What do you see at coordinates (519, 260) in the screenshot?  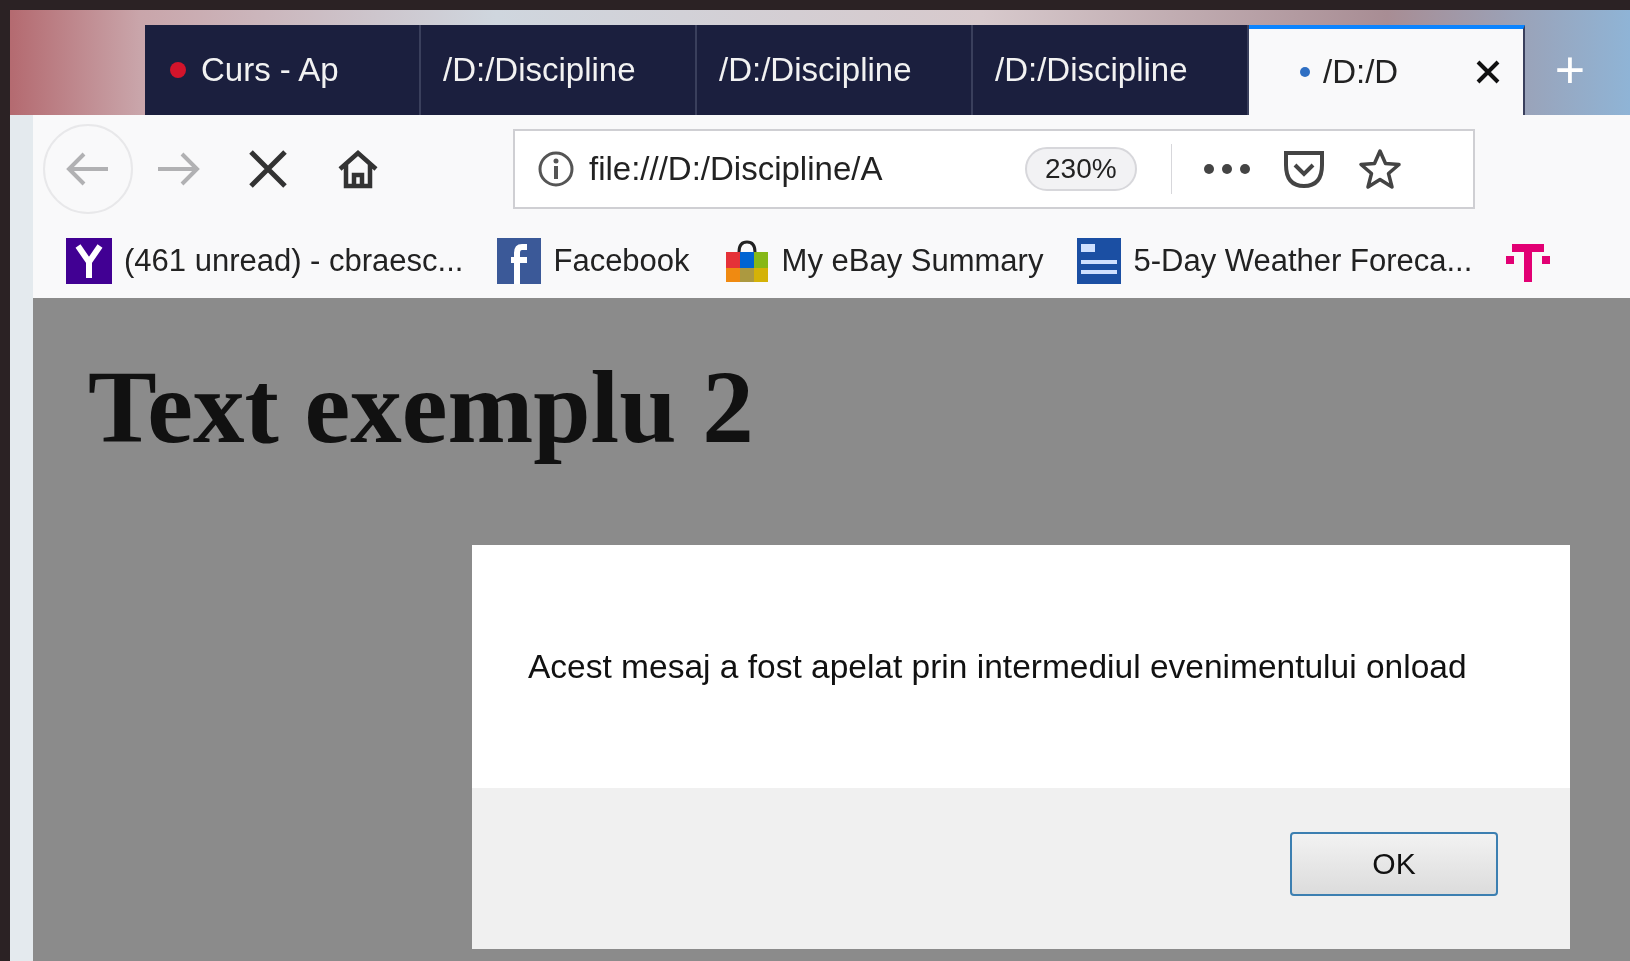 I see `facebook-icon` at bounding box center [519, 260].